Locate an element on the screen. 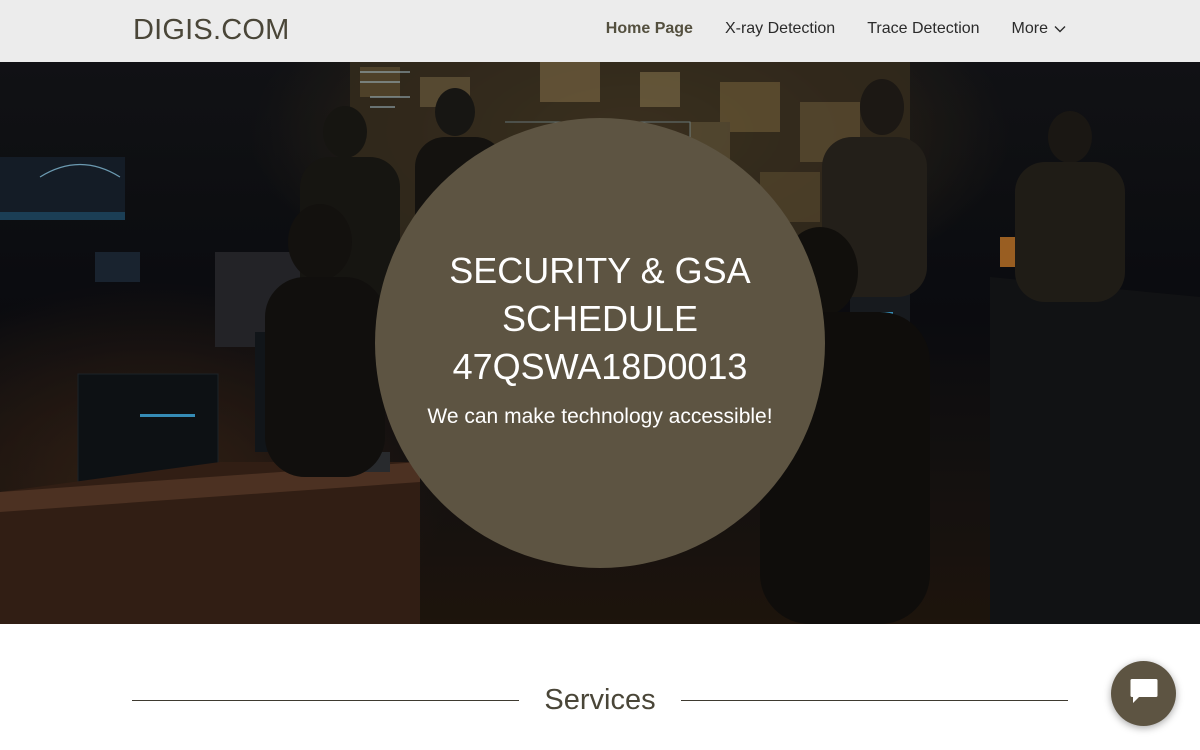 The height and width of the screenshot is (750, 1200). chevron-down-icon is located at coordinates (1060, 29).